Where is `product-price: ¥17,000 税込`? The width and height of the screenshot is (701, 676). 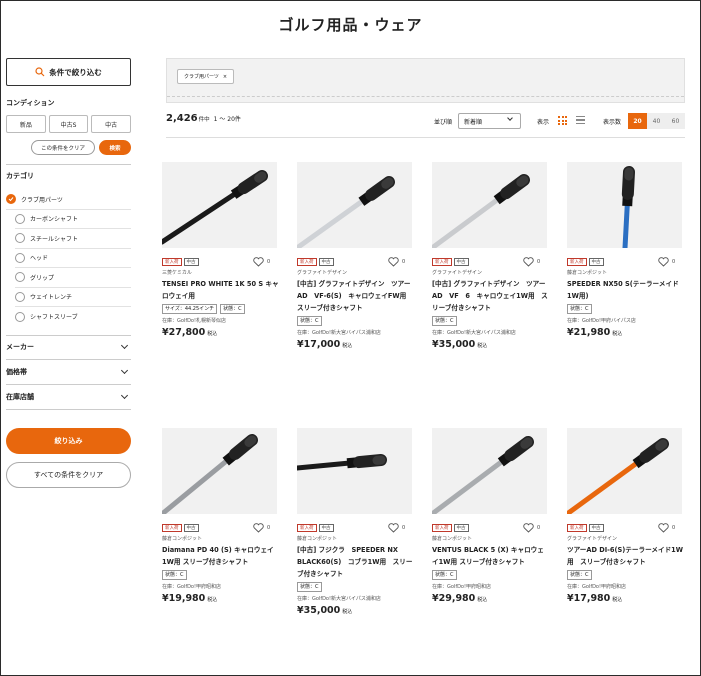
product-price: ¥17,000 税込 is located at coordinates (355, 344).